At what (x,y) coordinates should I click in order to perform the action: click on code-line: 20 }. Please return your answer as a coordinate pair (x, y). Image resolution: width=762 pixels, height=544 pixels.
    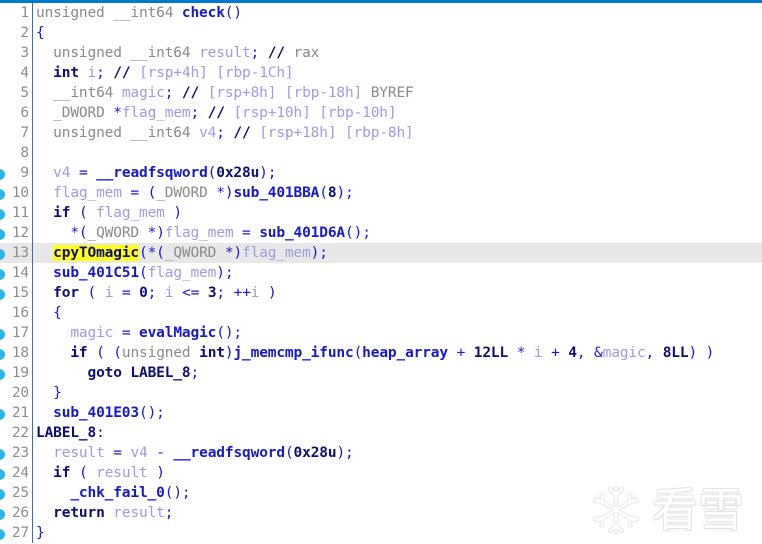
    Looking at the image, I should click on (381, 393).